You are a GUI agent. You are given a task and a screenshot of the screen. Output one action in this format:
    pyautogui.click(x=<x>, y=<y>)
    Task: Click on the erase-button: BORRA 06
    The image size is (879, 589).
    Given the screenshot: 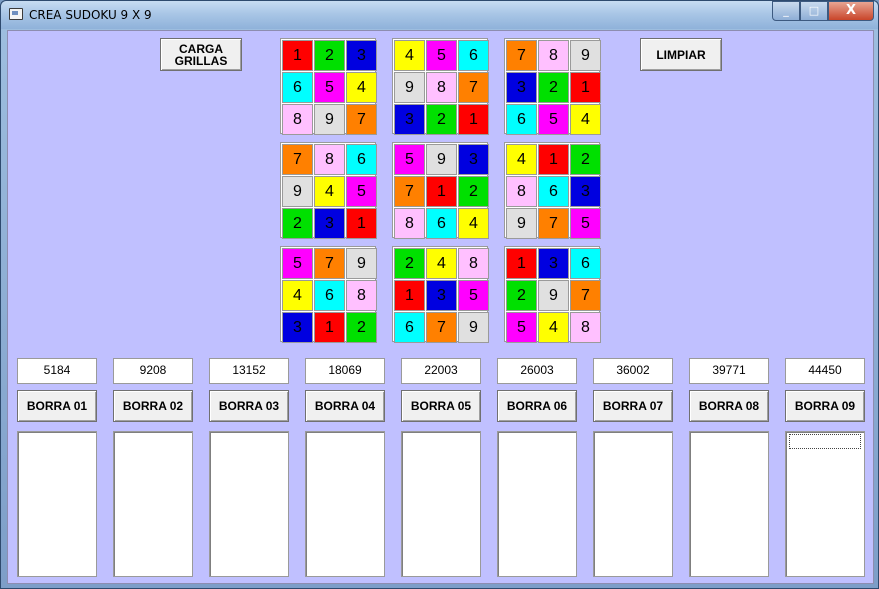 What is the action you would take?
    pyautogui.click(x=537, y=406)
    